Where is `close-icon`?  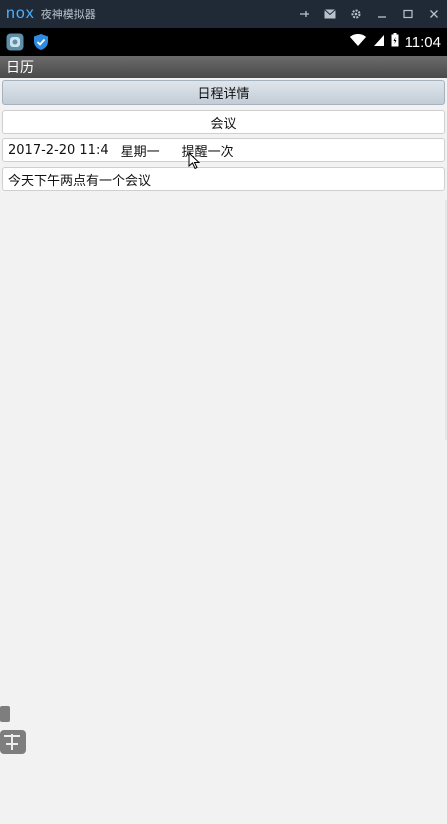
close-icon is located at coordinates (434, 14).